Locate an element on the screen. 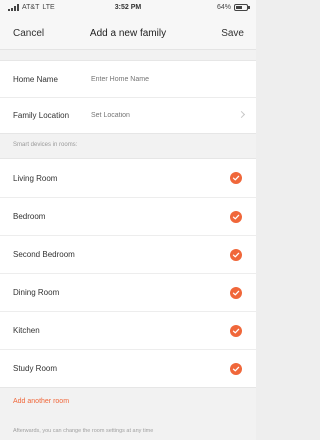  room-row: Dining Room is located at coordinates (128, 292).